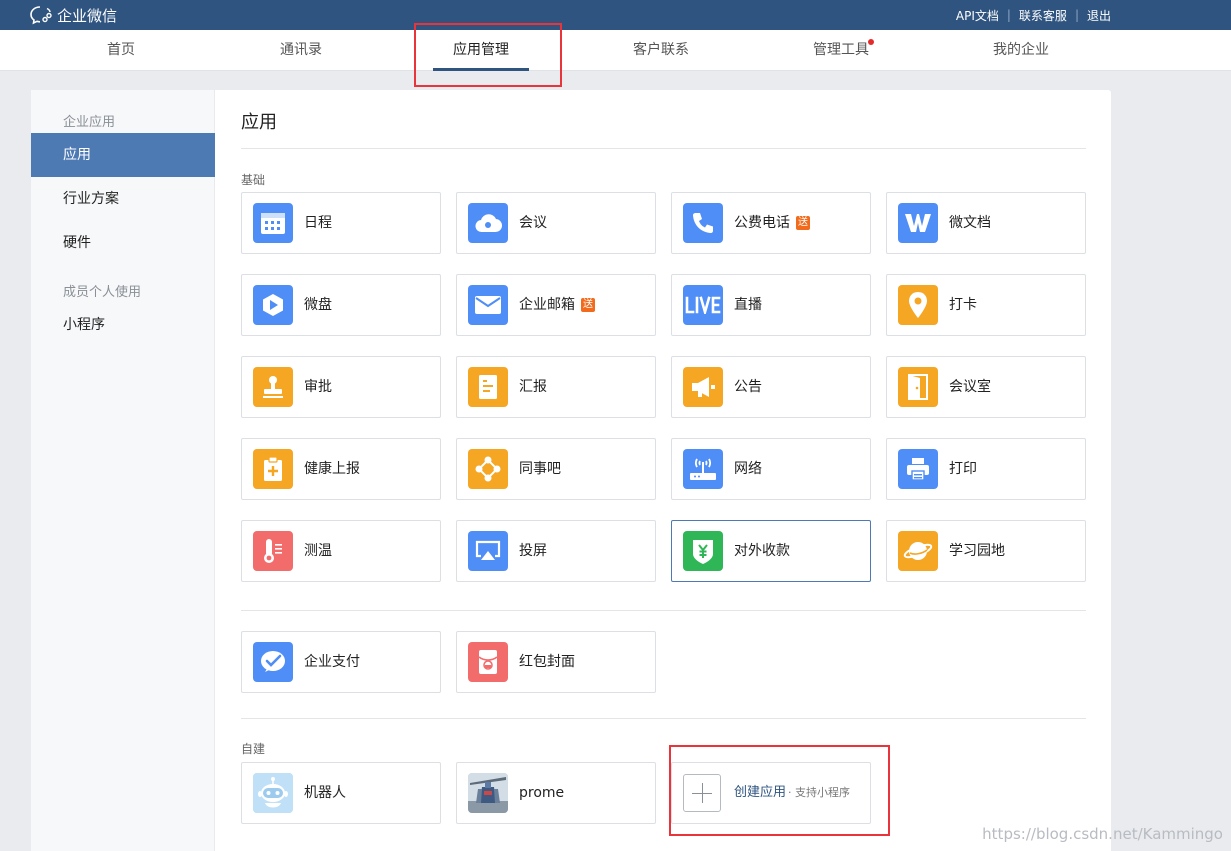 The width and height of the screenshot is (1231, 851). What do you see at coordinates (332, 469) in the screenshot?
I see `app-label: 健康上报` at bounding box center [332, 469].